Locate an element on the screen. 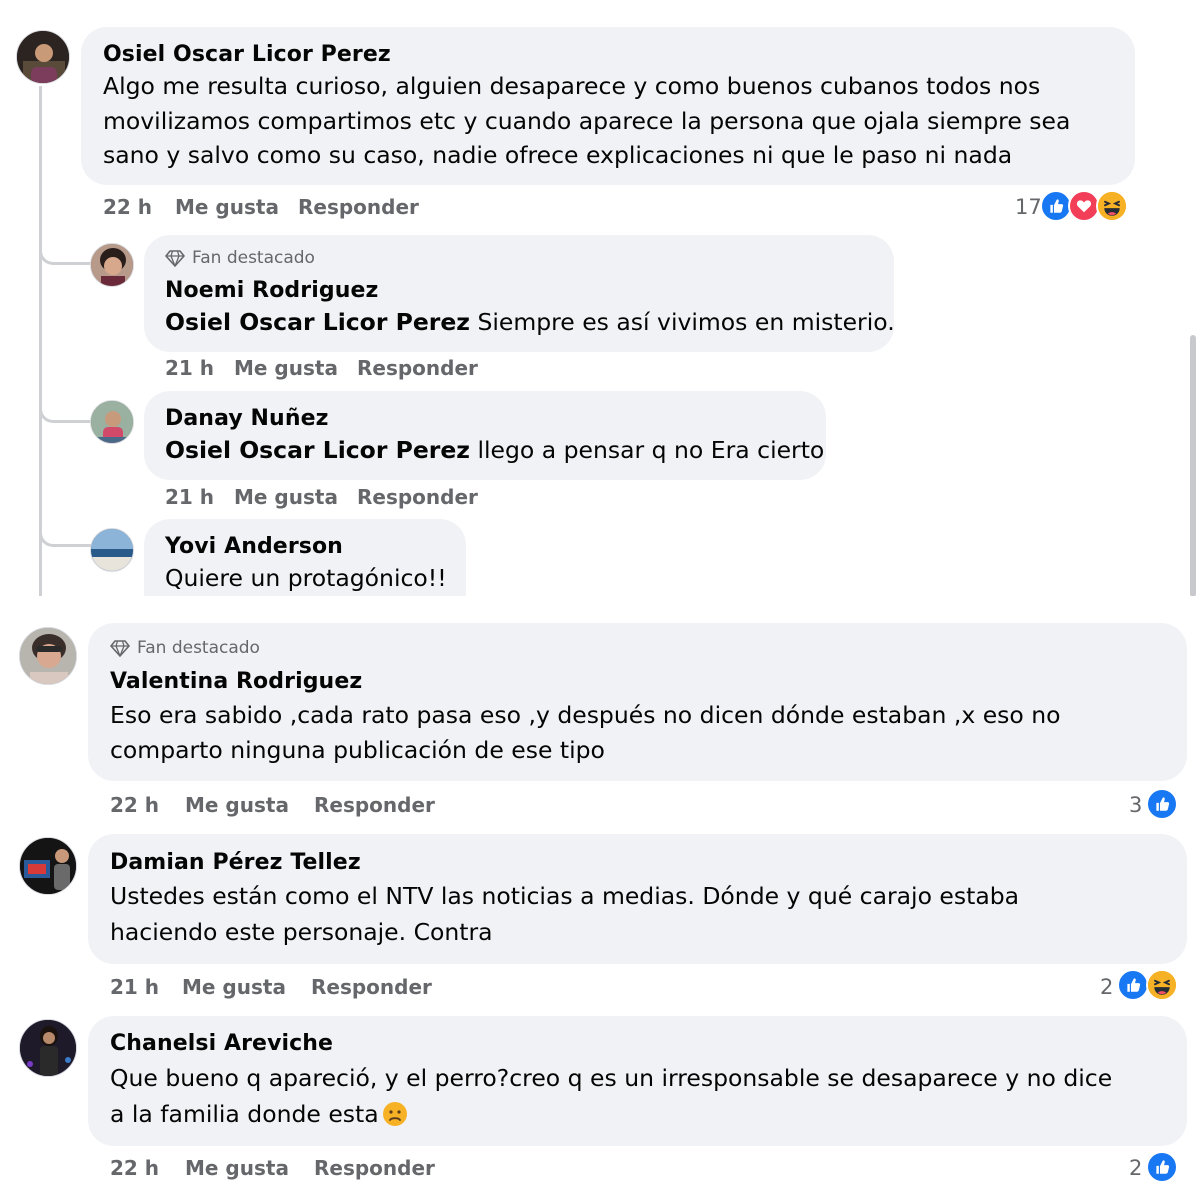  reply-text: Quiere un protagónico!! is located at coordinates (306, 578).